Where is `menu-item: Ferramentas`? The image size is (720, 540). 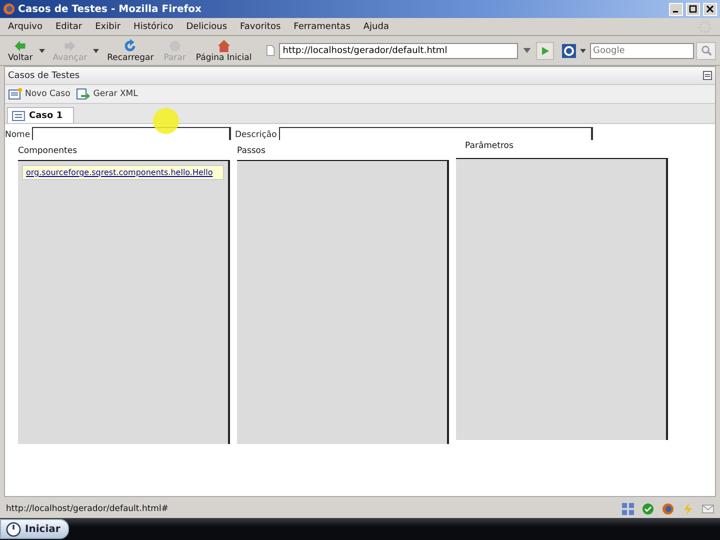
menu-item: Ferramentas is located at coordinates (322, 27).